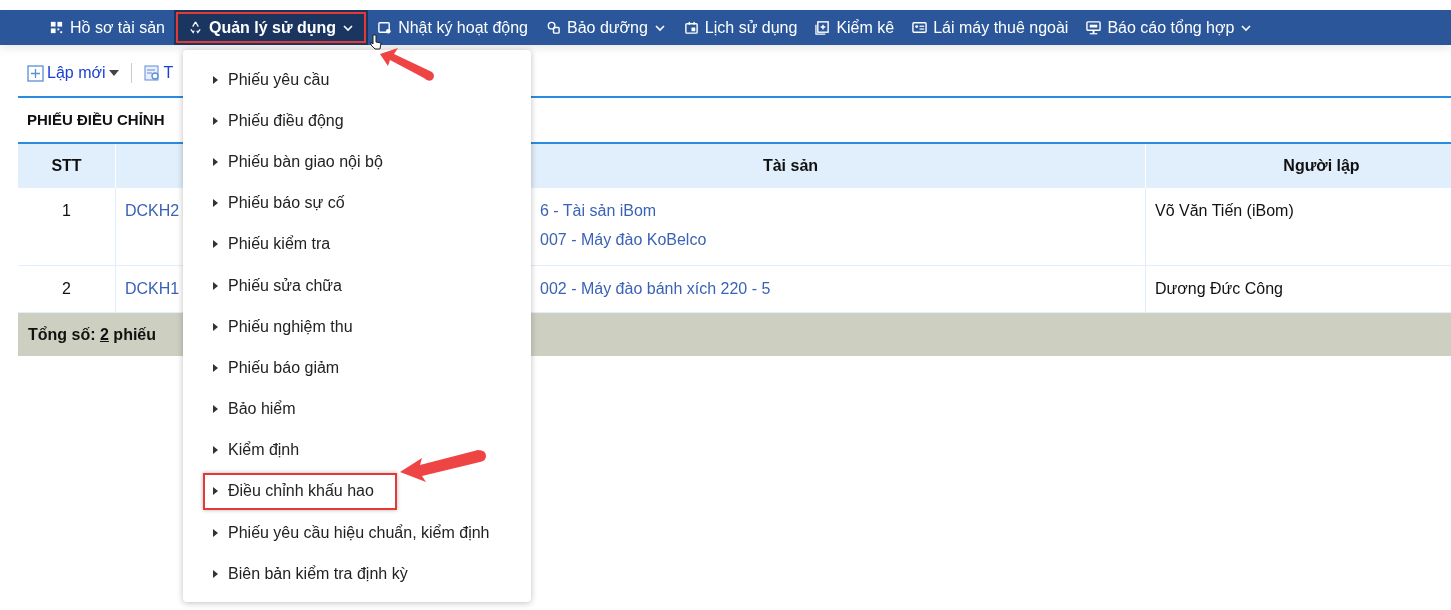 Image resolution: width=1451 pixels, height=610 pixels. Describe the element at coordinates (67, 227) in the screenshot. I see `table-cell: 1` at that location.